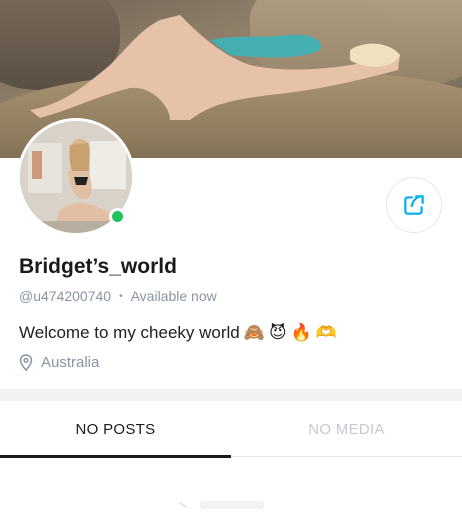 The height and width of the screenshot is (512, 462). Describe the element at coordinates (117, 216) in the screenshot. I see `online-status-dot` at that location.